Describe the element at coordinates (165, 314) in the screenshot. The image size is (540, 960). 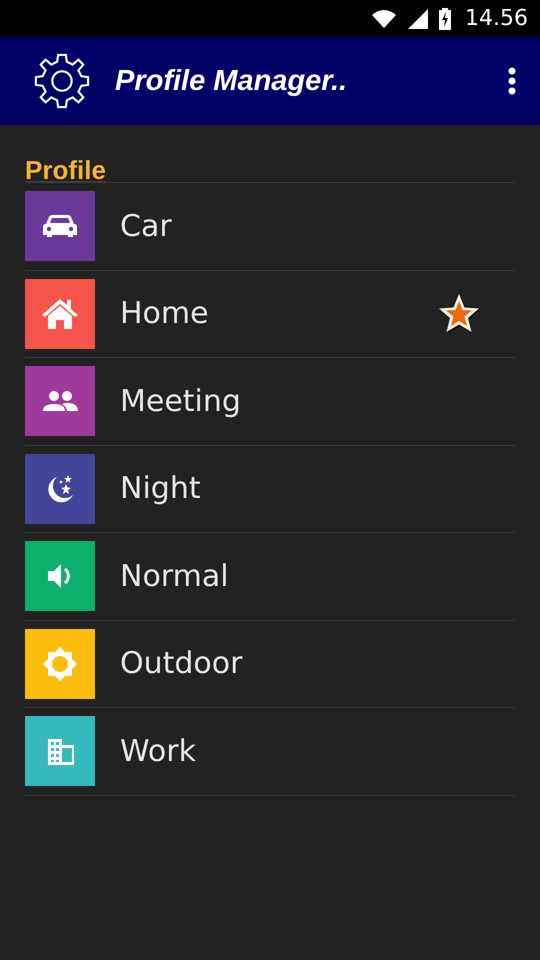
I see `profile-name: Home` at that location.